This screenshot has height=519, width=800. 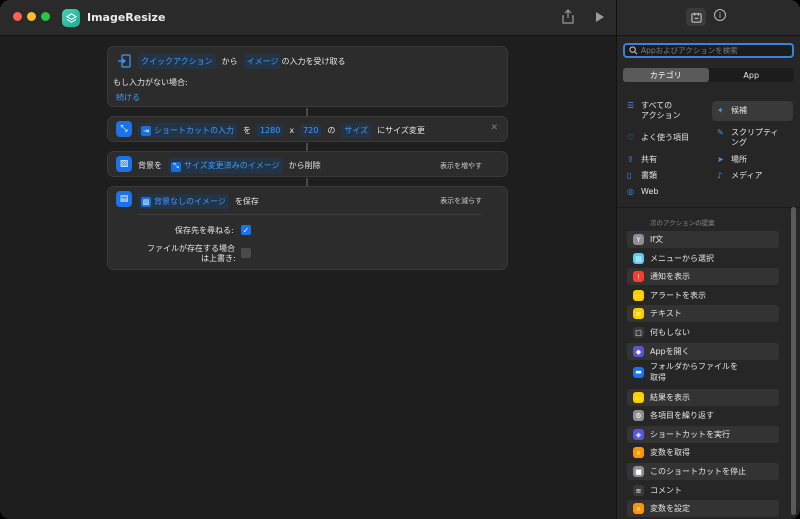 I want to click on action-icon: ◈, so click(x=638, y=434).